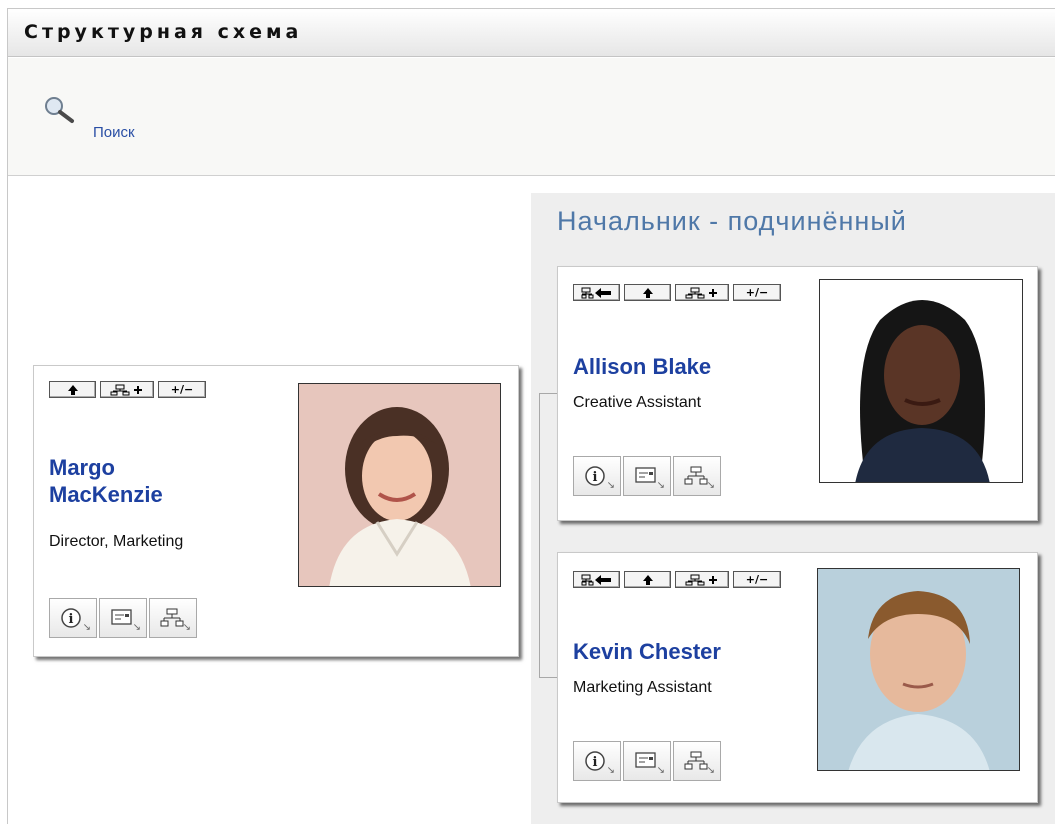 This screenshot has width=1055, height=824. What do you see at coordinates (106, 481) in the screenshot?
I see `person-name: Margo MacKenzie` at bounding box center [106, 481].